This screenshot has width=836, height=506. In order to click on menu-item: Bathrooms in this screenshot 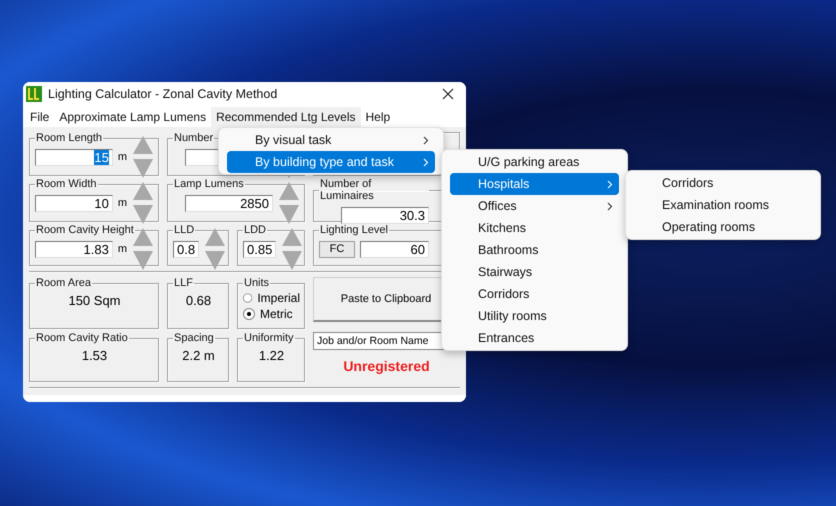, I will do `click(534, 250)`.